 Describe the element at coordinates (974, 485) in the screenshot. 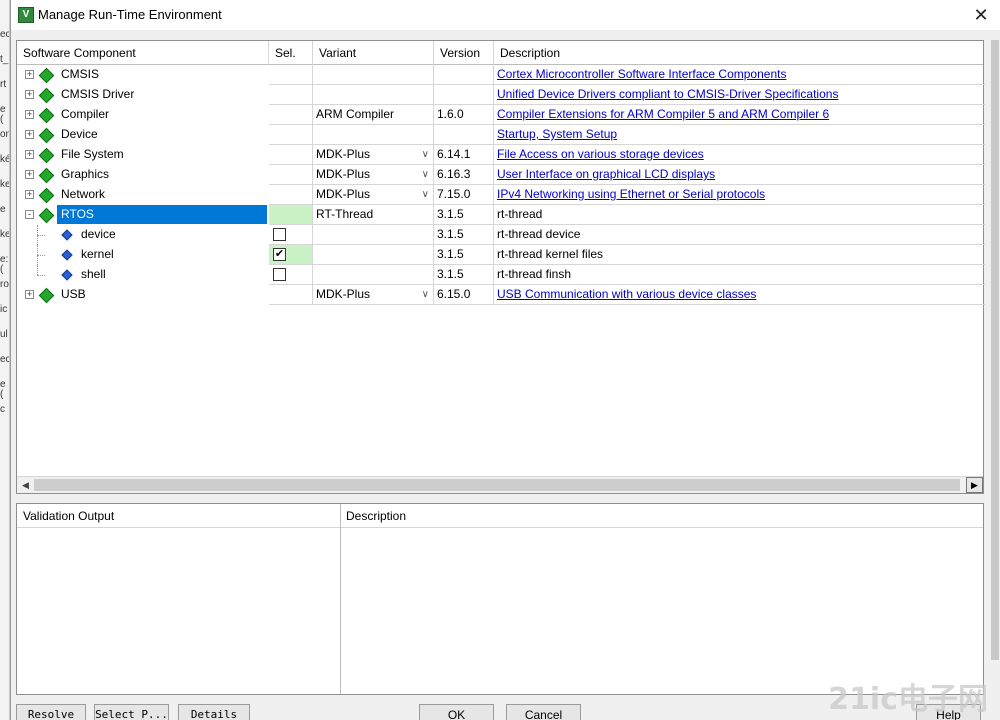

I see `scroll-right-icon: ▶` at that location.